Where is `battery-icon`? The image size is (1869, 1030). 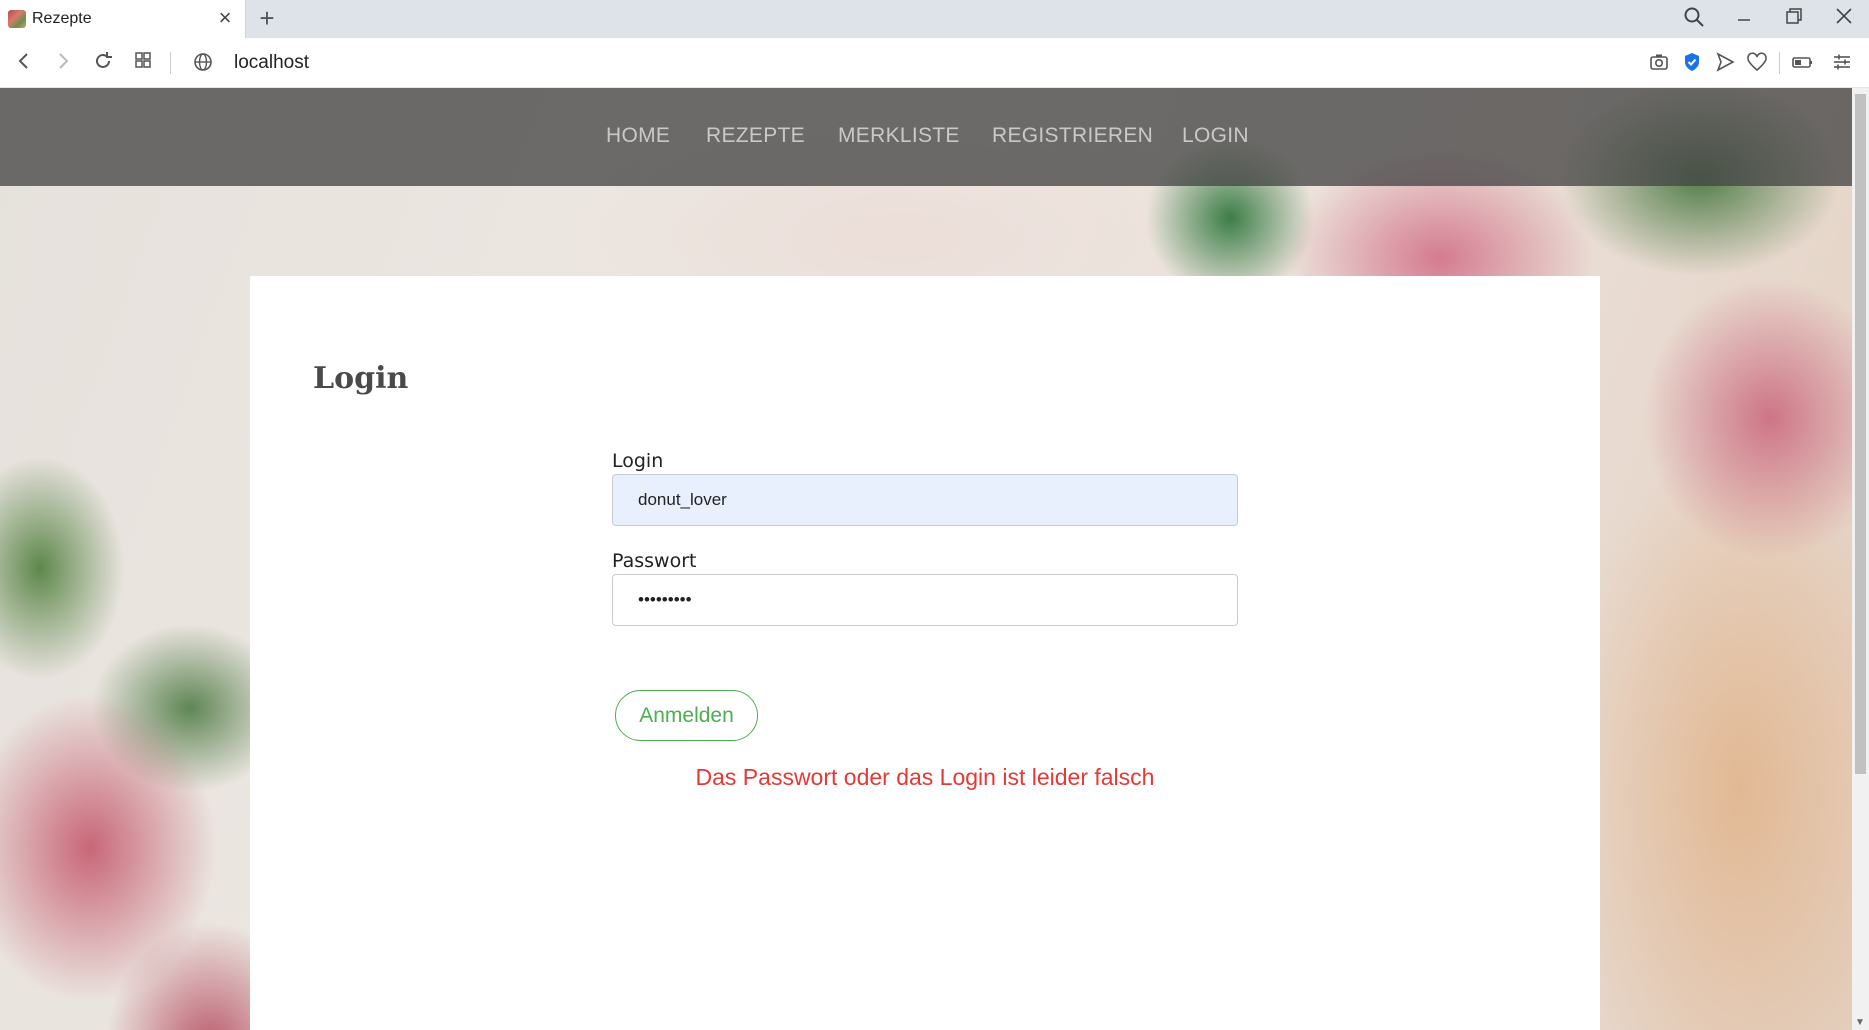 battery-icon is located at coordinates (1803, 63).